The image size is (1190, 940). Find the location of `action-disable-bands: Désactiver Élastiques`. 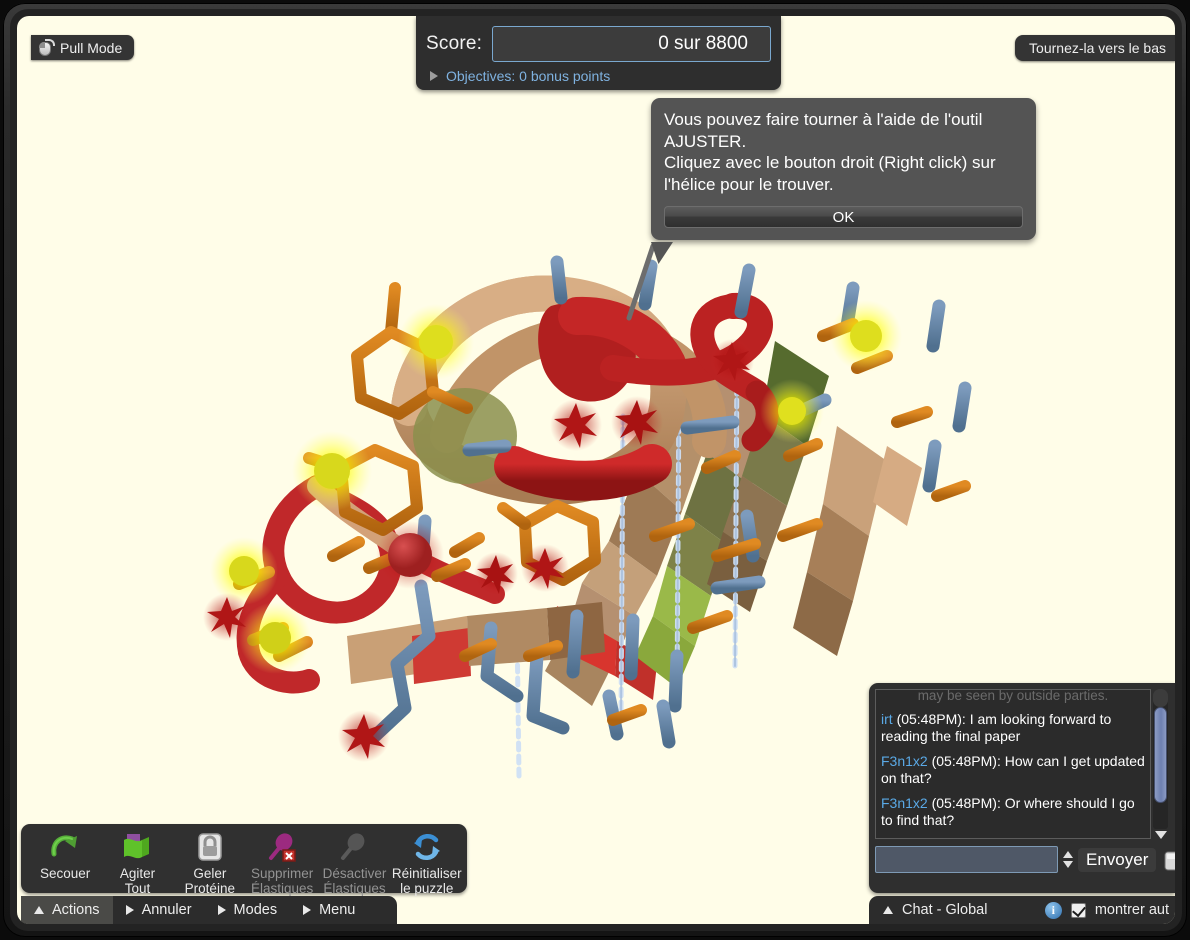

action-disable-bands: Désactiver Élastiques is located at coordinates (354, 863).